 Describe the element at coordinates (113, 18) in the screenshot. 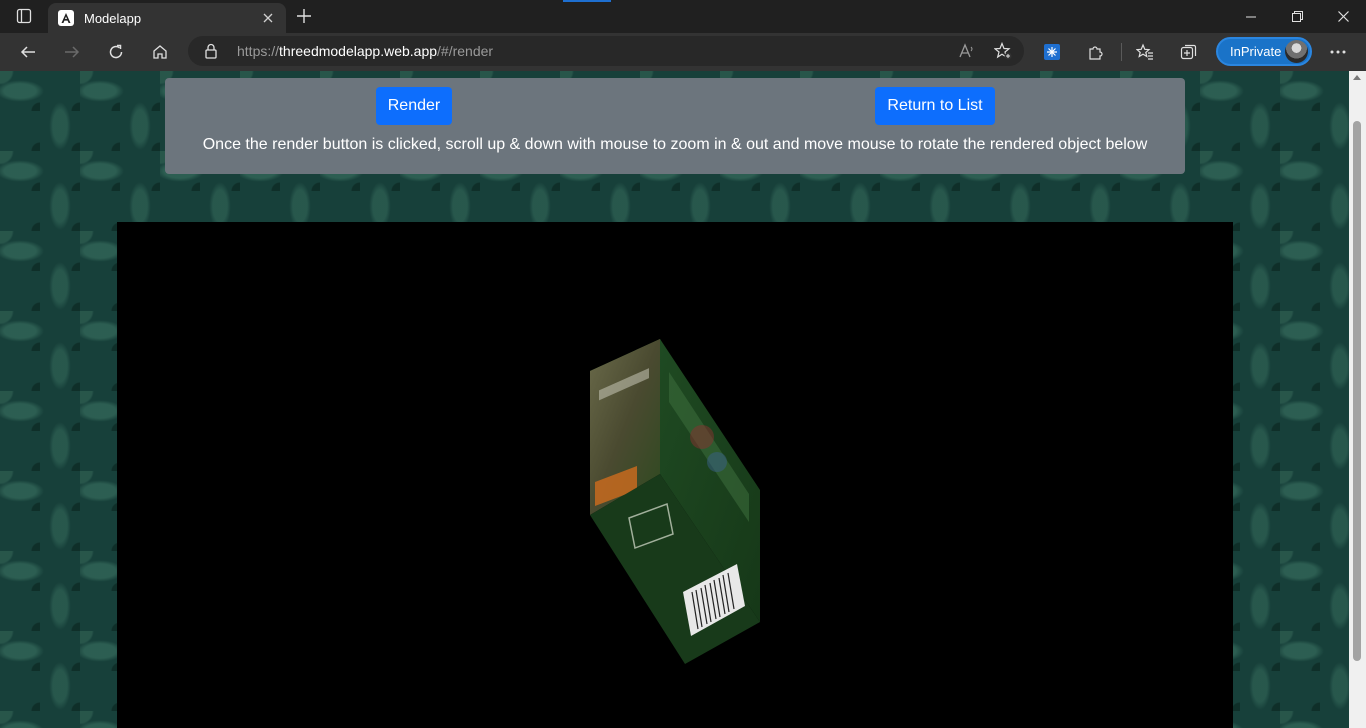

I see `tab-title: Modelapp` at that location.